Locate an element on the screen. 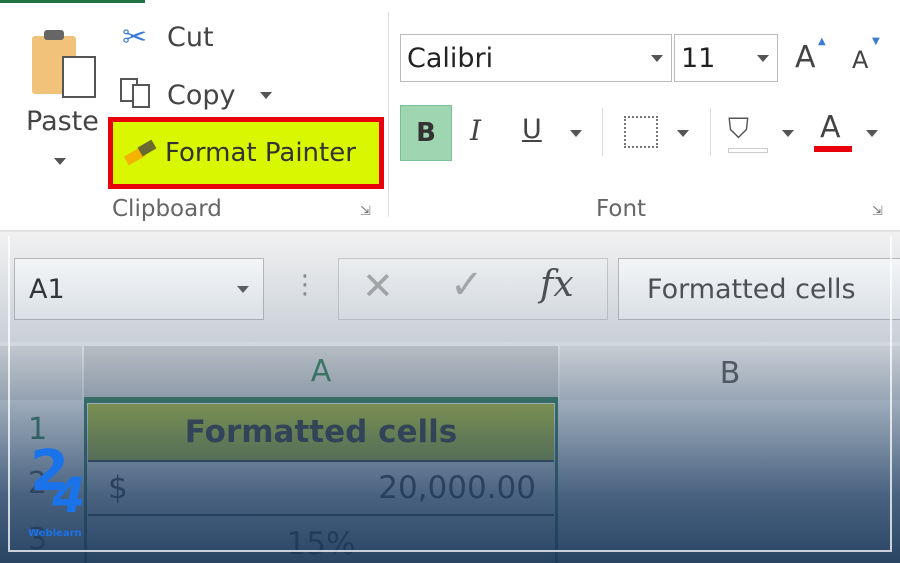  underline-button: U is located at coordinates (532, 129).